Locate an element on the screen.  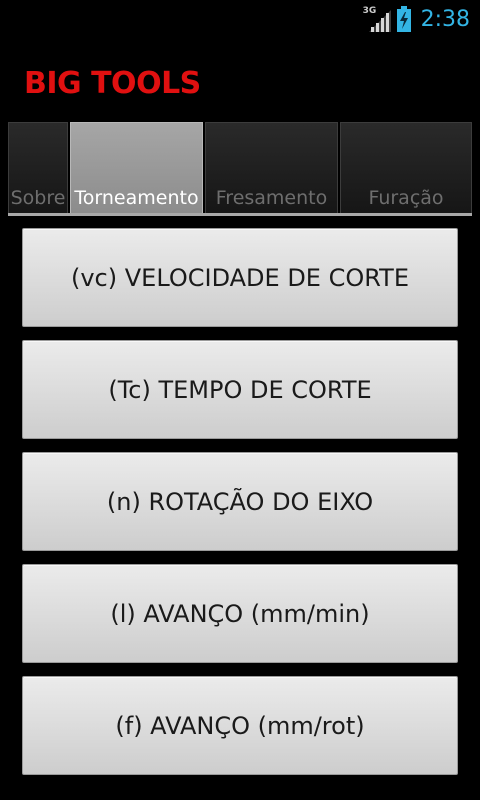
tab-label: Sobre is located at coordinates (38, 198).